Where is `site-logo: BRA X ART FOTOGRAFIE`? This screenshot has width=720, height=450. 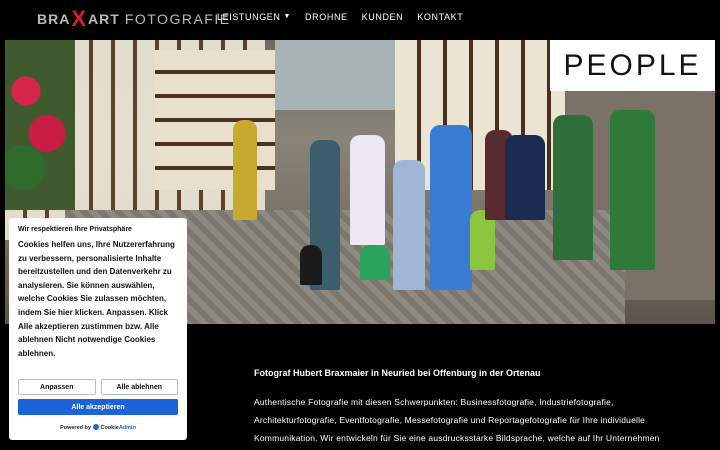
site-logo: BRA X ART FOTOGRAFIE is located at coordinates (134, 19).